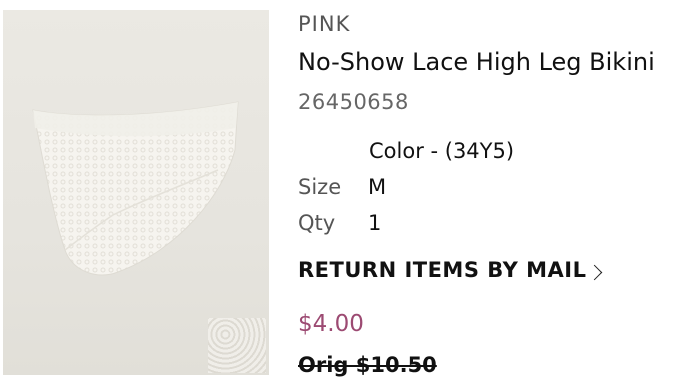 Image resolution: width=690 pixels, height=384 pixels. I want to click on qty-value: 1, so click(375, 223).